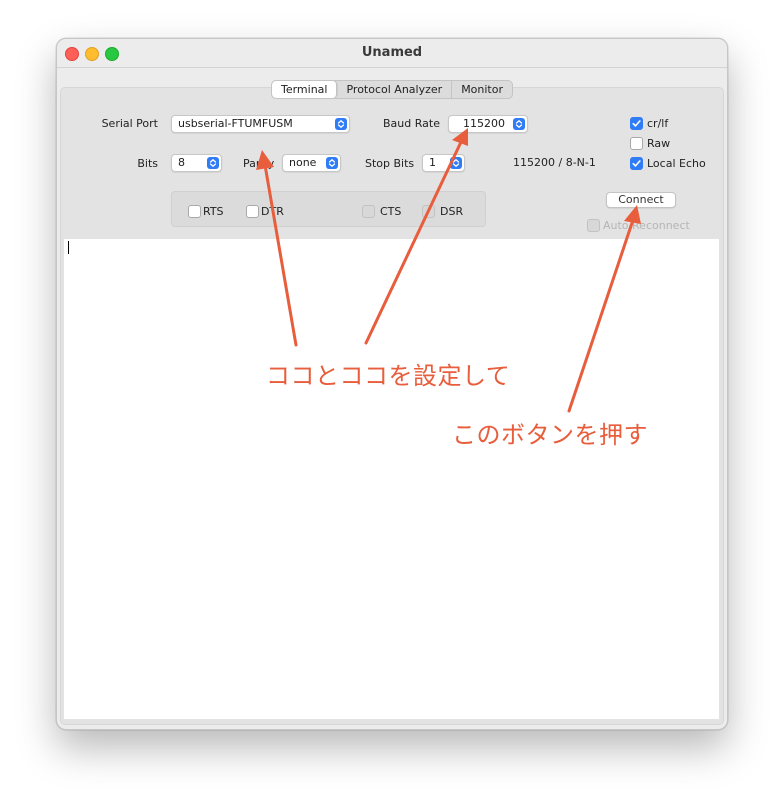 The height and width of the screenshot is (803, 782). Describe the element at coordinates (636, 163) in the screenshot. I see `local-echo-checkbox` at that location.